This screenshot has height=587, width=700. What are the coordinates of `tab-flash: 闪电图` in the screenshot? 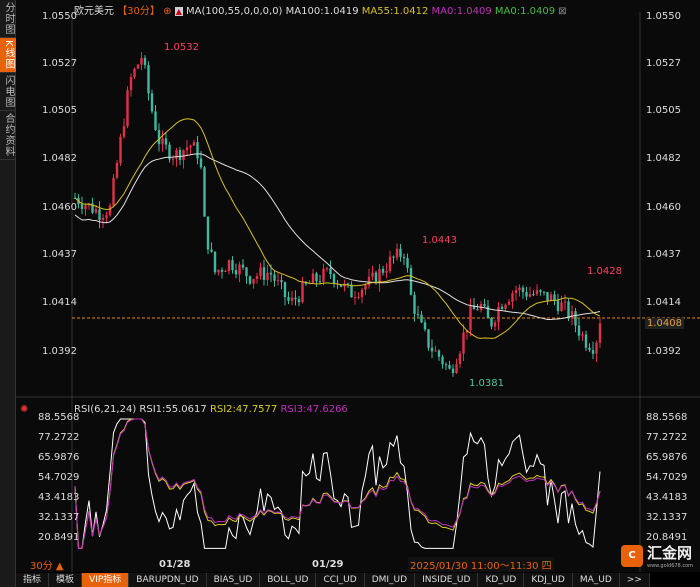 It's located at (8, 92).